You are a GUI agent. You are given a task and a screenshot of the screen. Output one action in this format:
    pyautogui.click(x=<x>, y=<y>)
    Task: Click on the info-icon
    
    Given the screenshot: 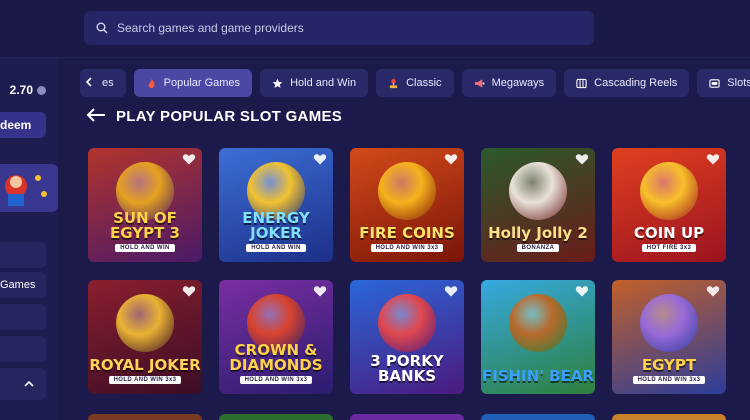 What is the action you would take?
    pyautogui.click(x=41, y=90)
    